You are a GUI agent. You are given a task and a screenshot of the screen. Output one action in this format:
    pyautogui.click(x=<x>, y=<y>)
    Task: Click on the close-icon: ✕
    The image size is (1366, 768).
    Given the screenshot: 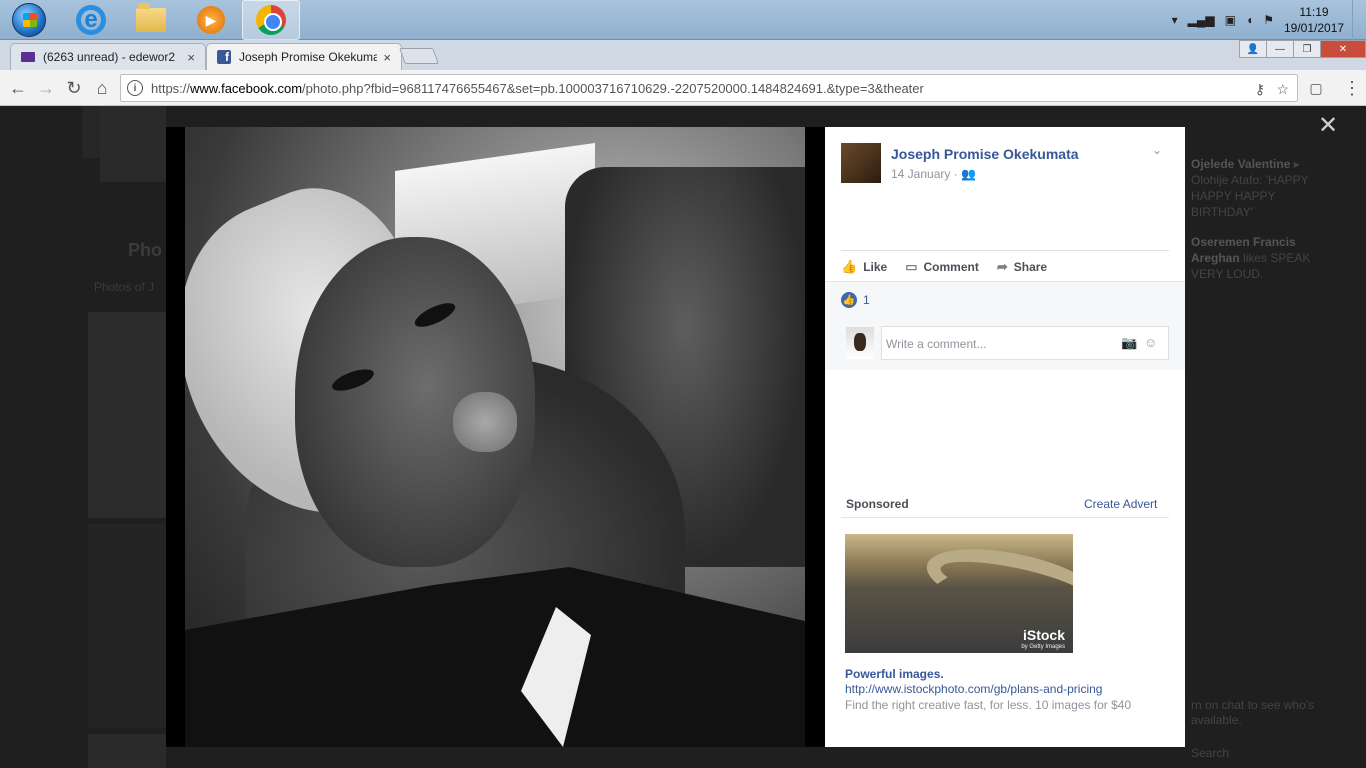 What is the action you would take?
    pyautogui.click(x=1328, y=126)
    